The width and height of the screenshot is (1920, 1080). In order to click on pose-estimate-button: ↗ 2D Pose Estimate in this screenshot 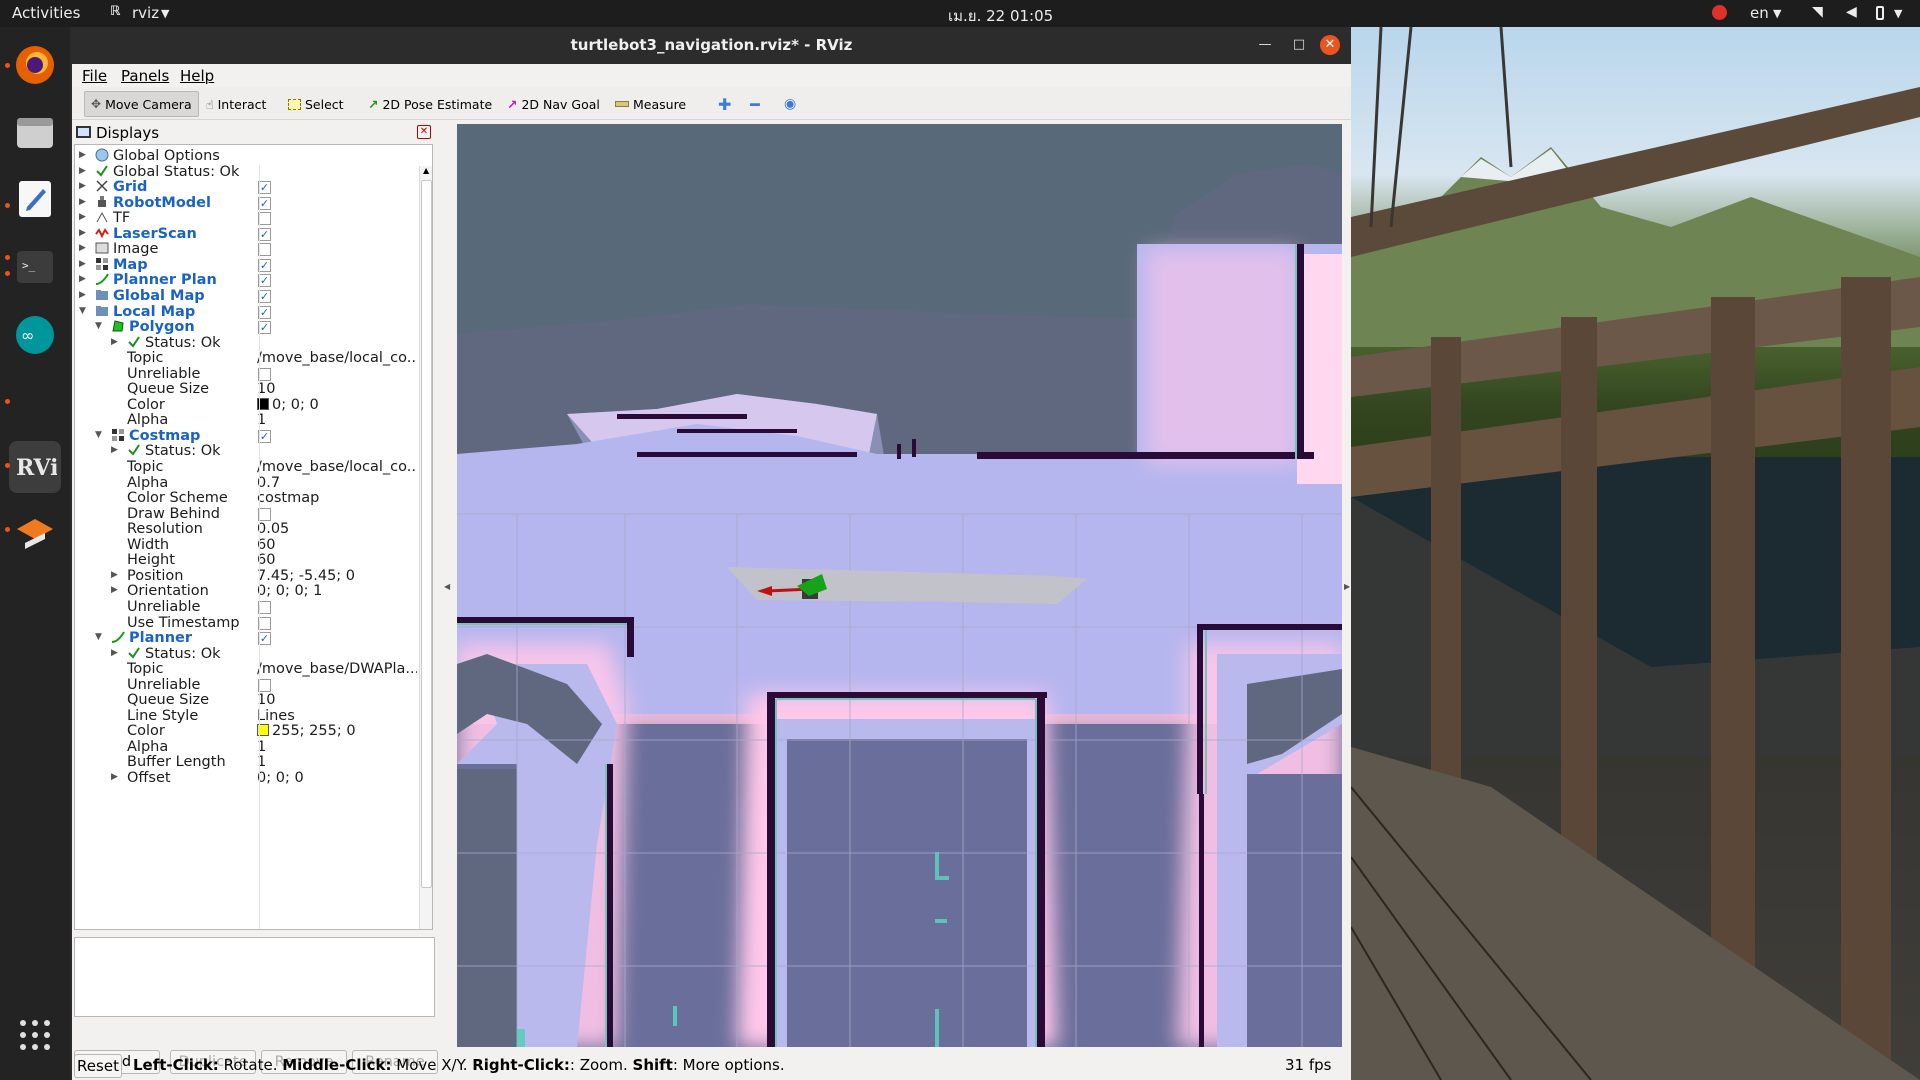, I will do `click(430, 104)`.